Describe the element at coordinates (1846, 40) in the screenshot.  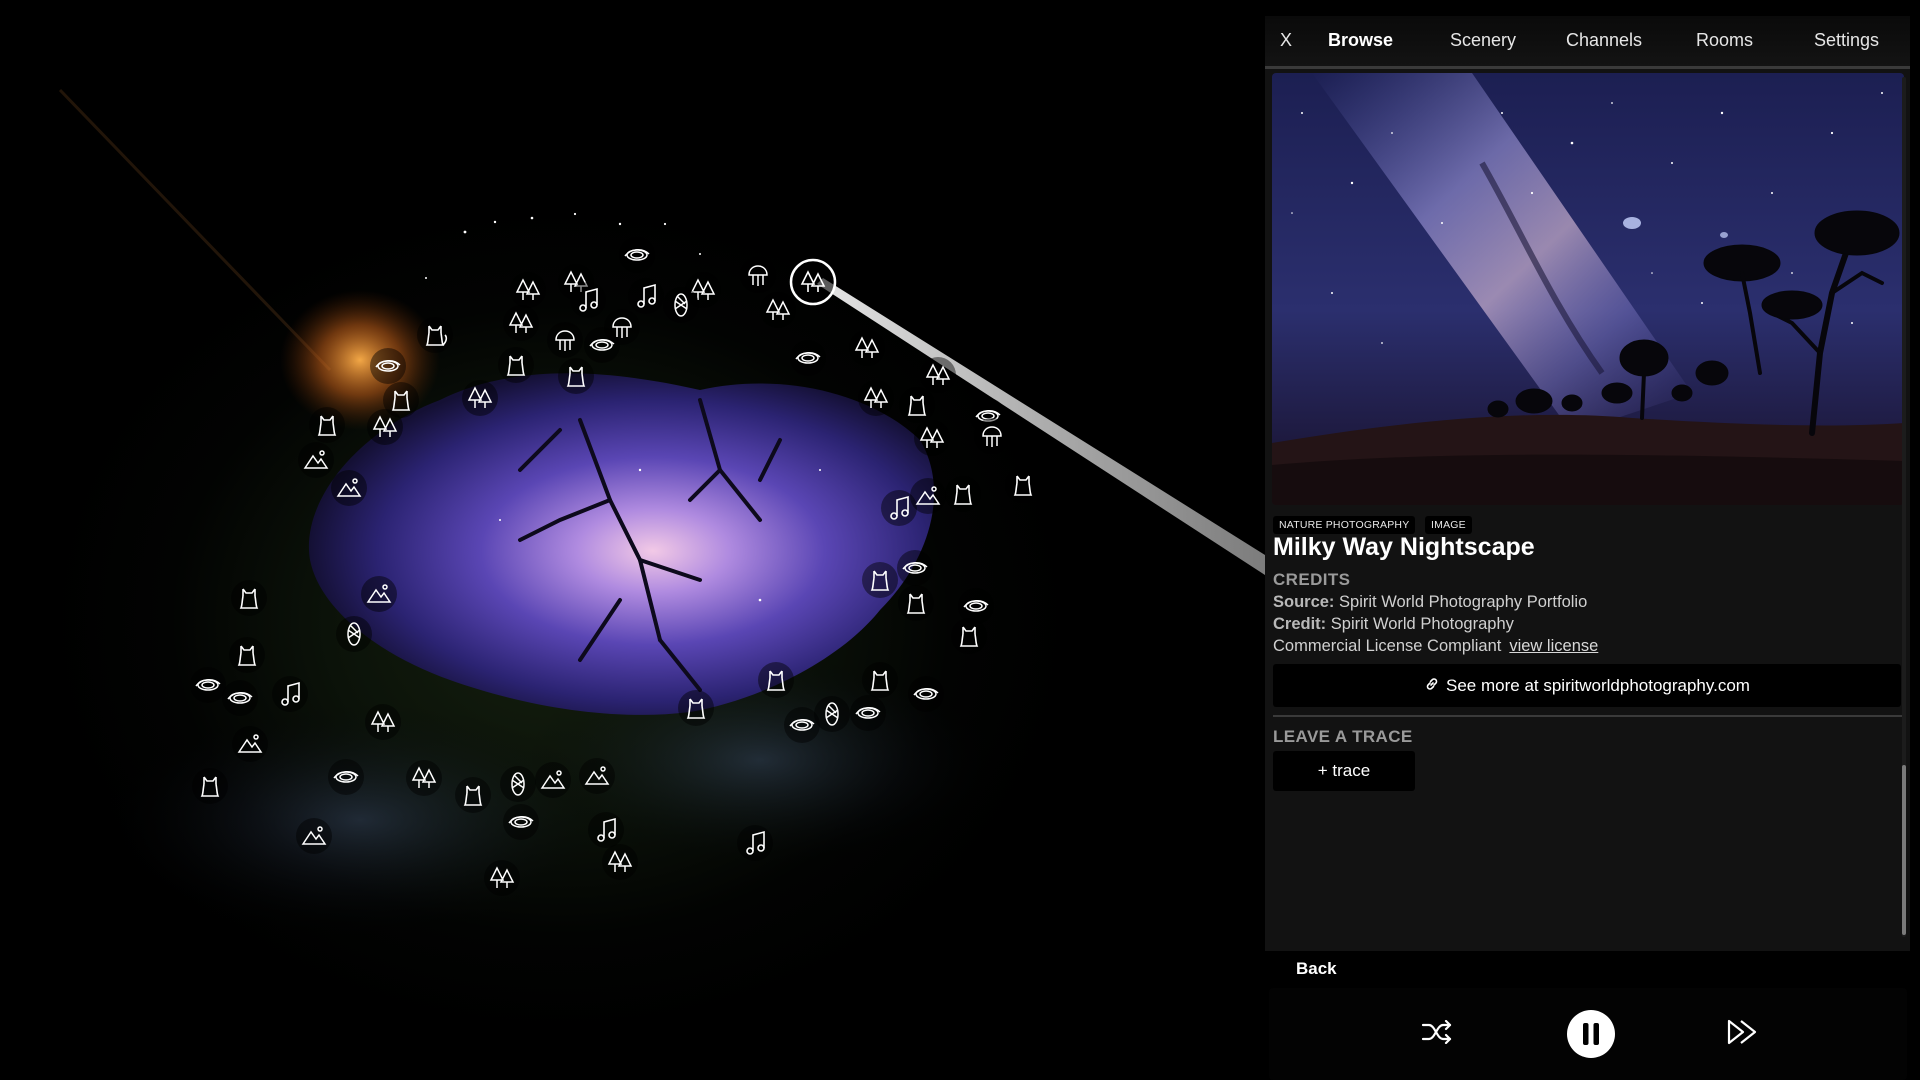
I see `tab-settings: Settings` at that location.